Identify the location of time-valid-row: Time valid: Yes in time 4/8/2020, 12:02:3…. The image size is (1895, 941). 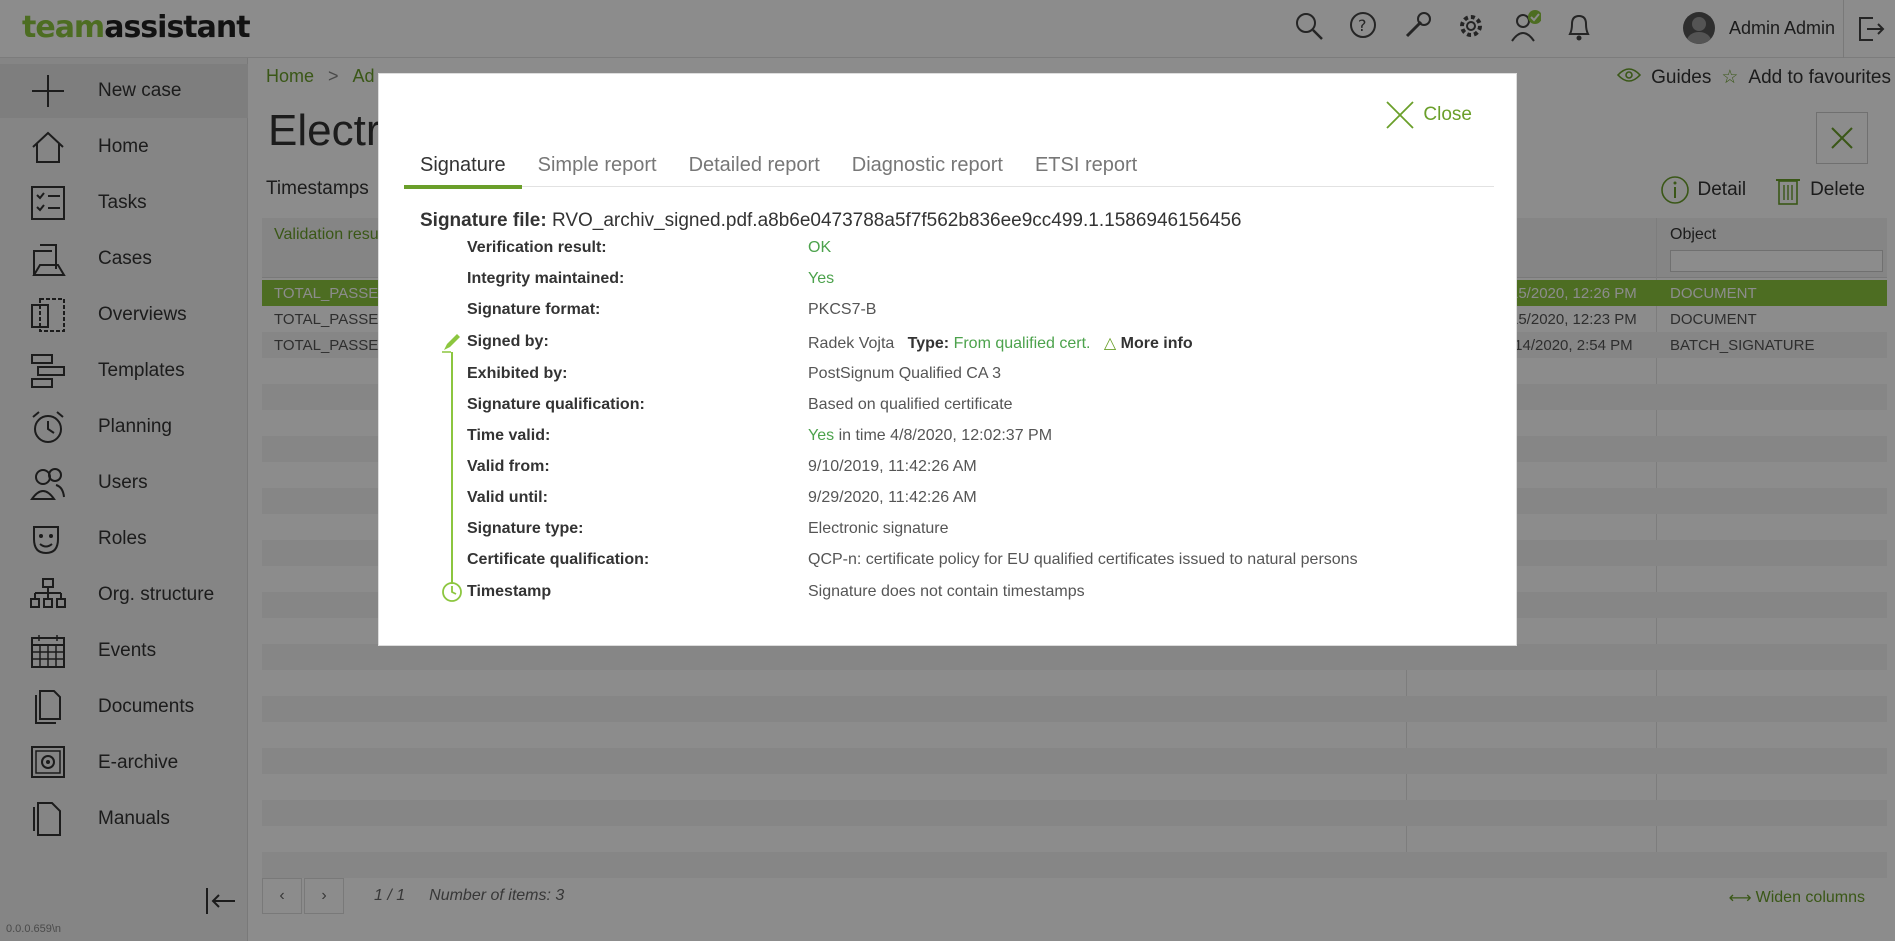
(948, 436).